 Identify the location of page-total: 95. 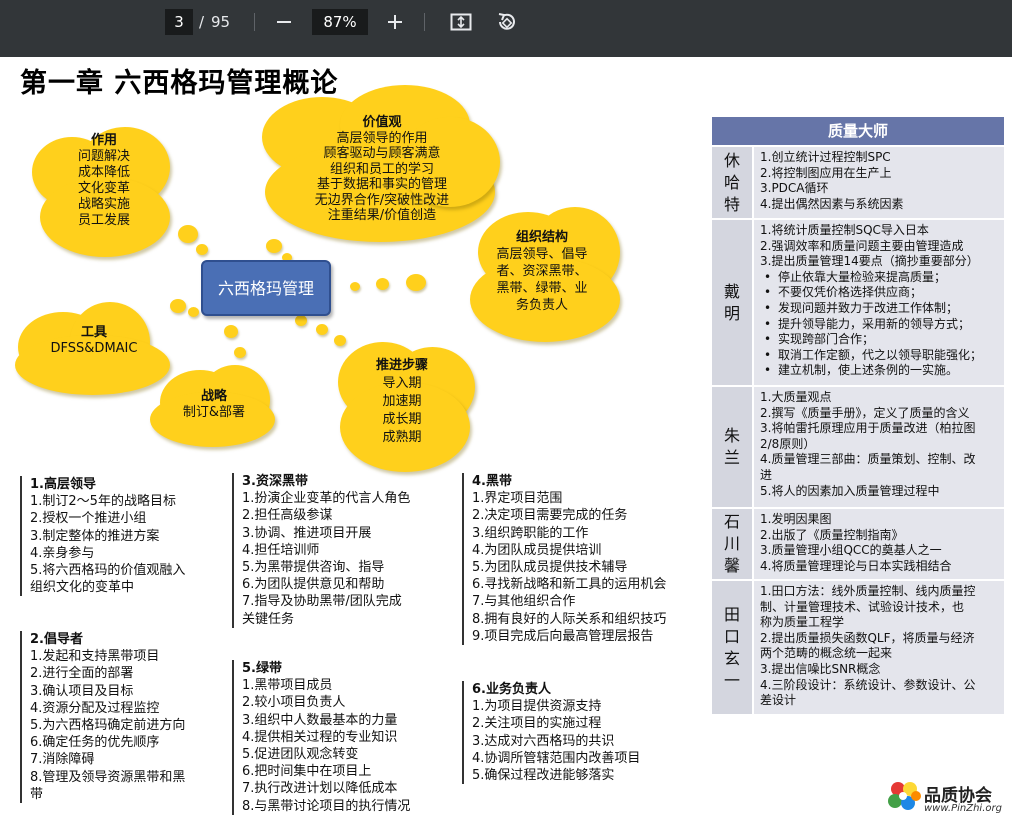
(221, 22).